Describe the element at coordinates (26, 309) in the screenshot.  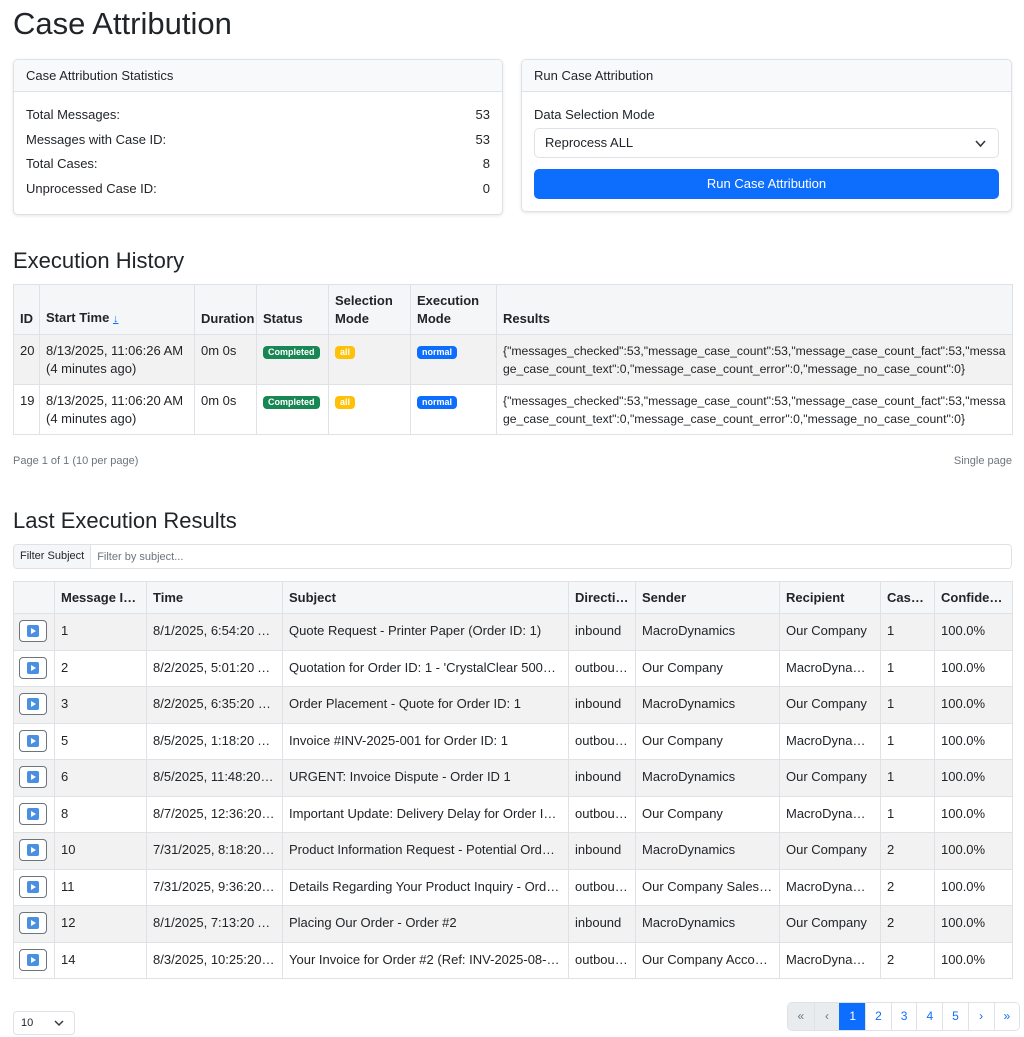
I see `column-header-id: ID` at that location.